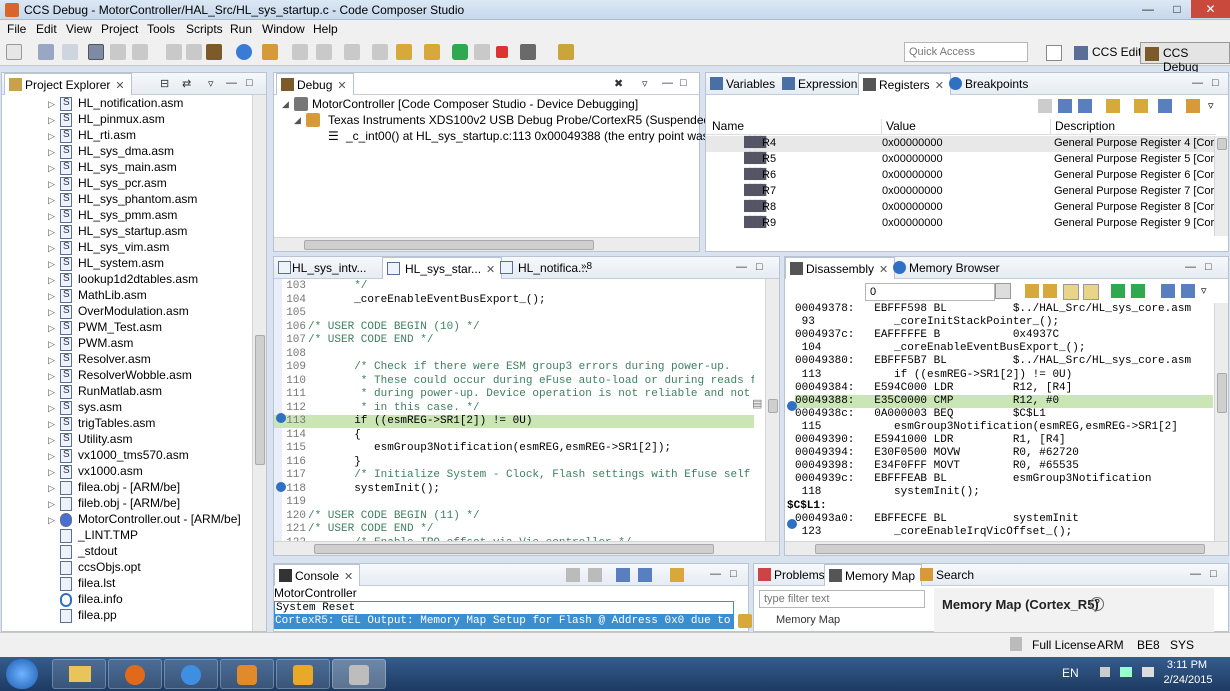 The height and width of the screenshot is (691, 1230). Describe the element at coordinates (1210, 9) in the screenshot. I see `close-button: ✕` at that location.